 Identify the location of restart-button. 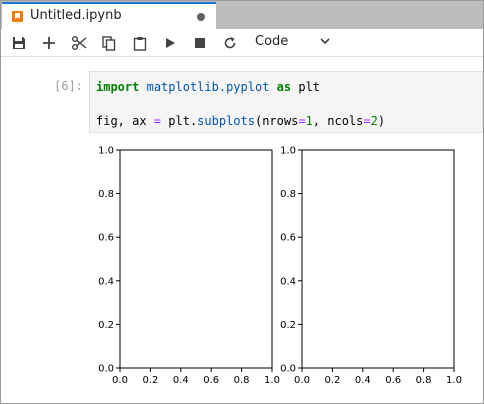
(230, 43).